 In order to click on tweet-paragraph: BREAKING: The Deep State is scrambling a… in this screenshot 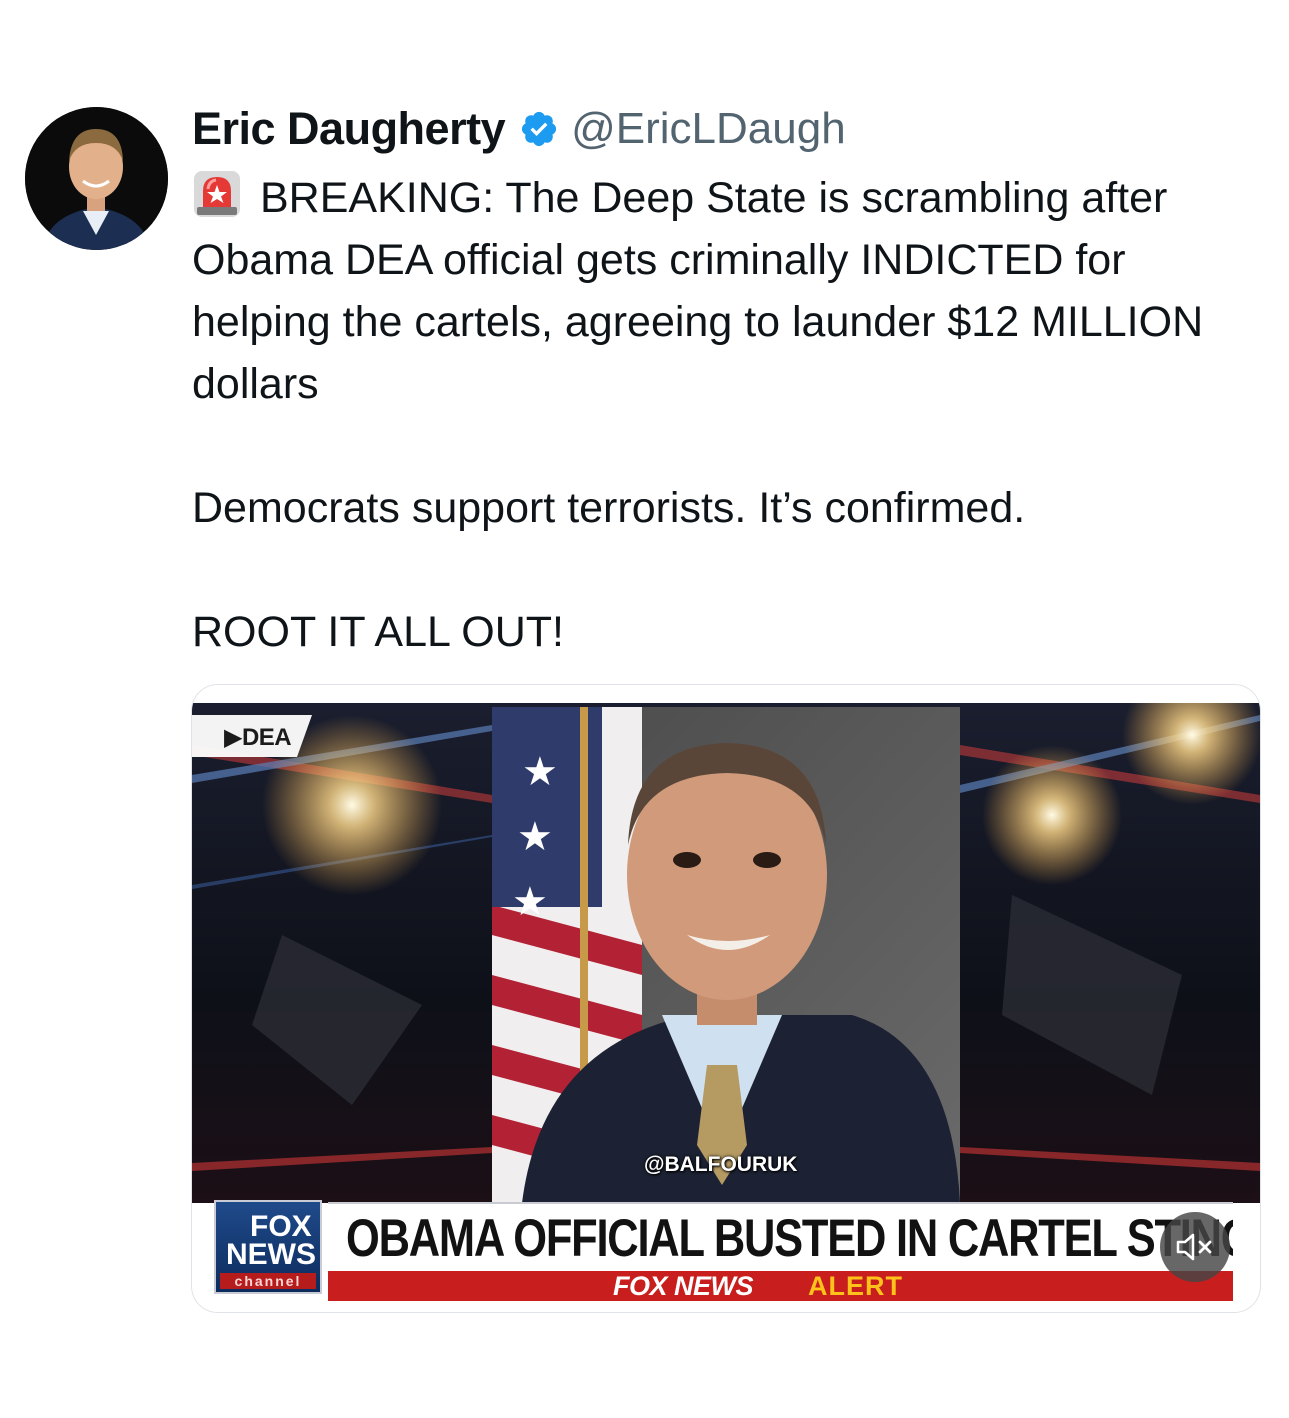, I will do `click(702, 291)`.